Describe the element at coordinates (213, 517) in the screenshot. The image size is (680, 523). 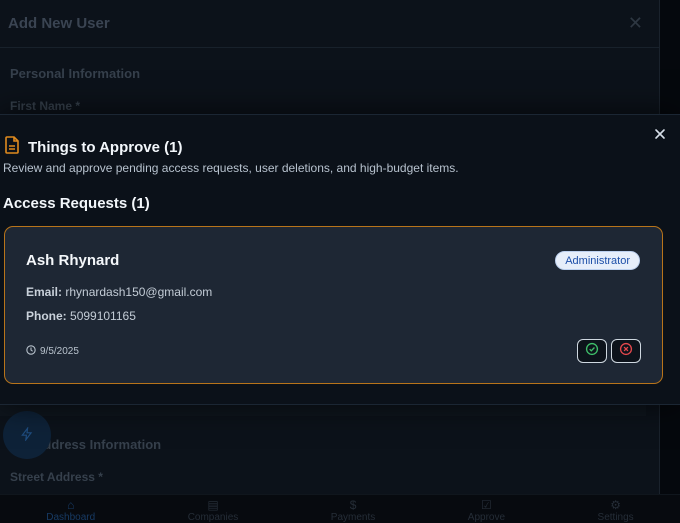
I see `nav-label: Companies` at that location.